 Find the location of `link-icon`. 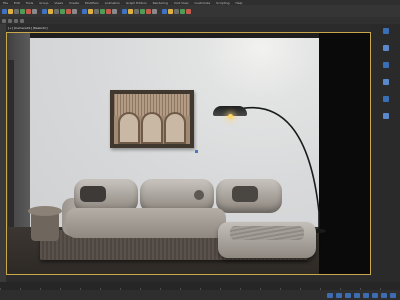

link-icon is located at coordinates (16, 11).